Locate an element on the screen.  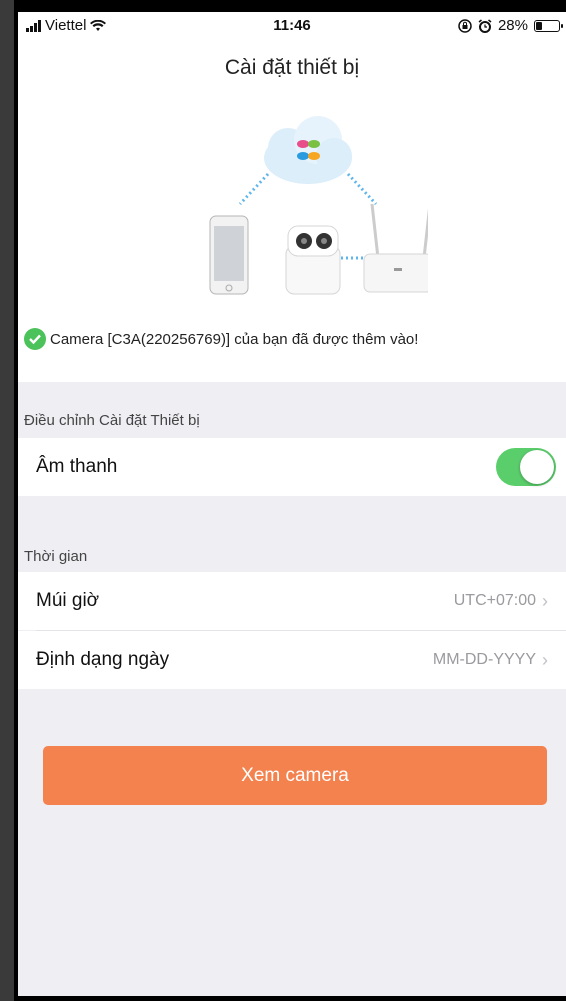
date-format-value-group: MM-DD-YYYY › is located at coordinates (490, 660).